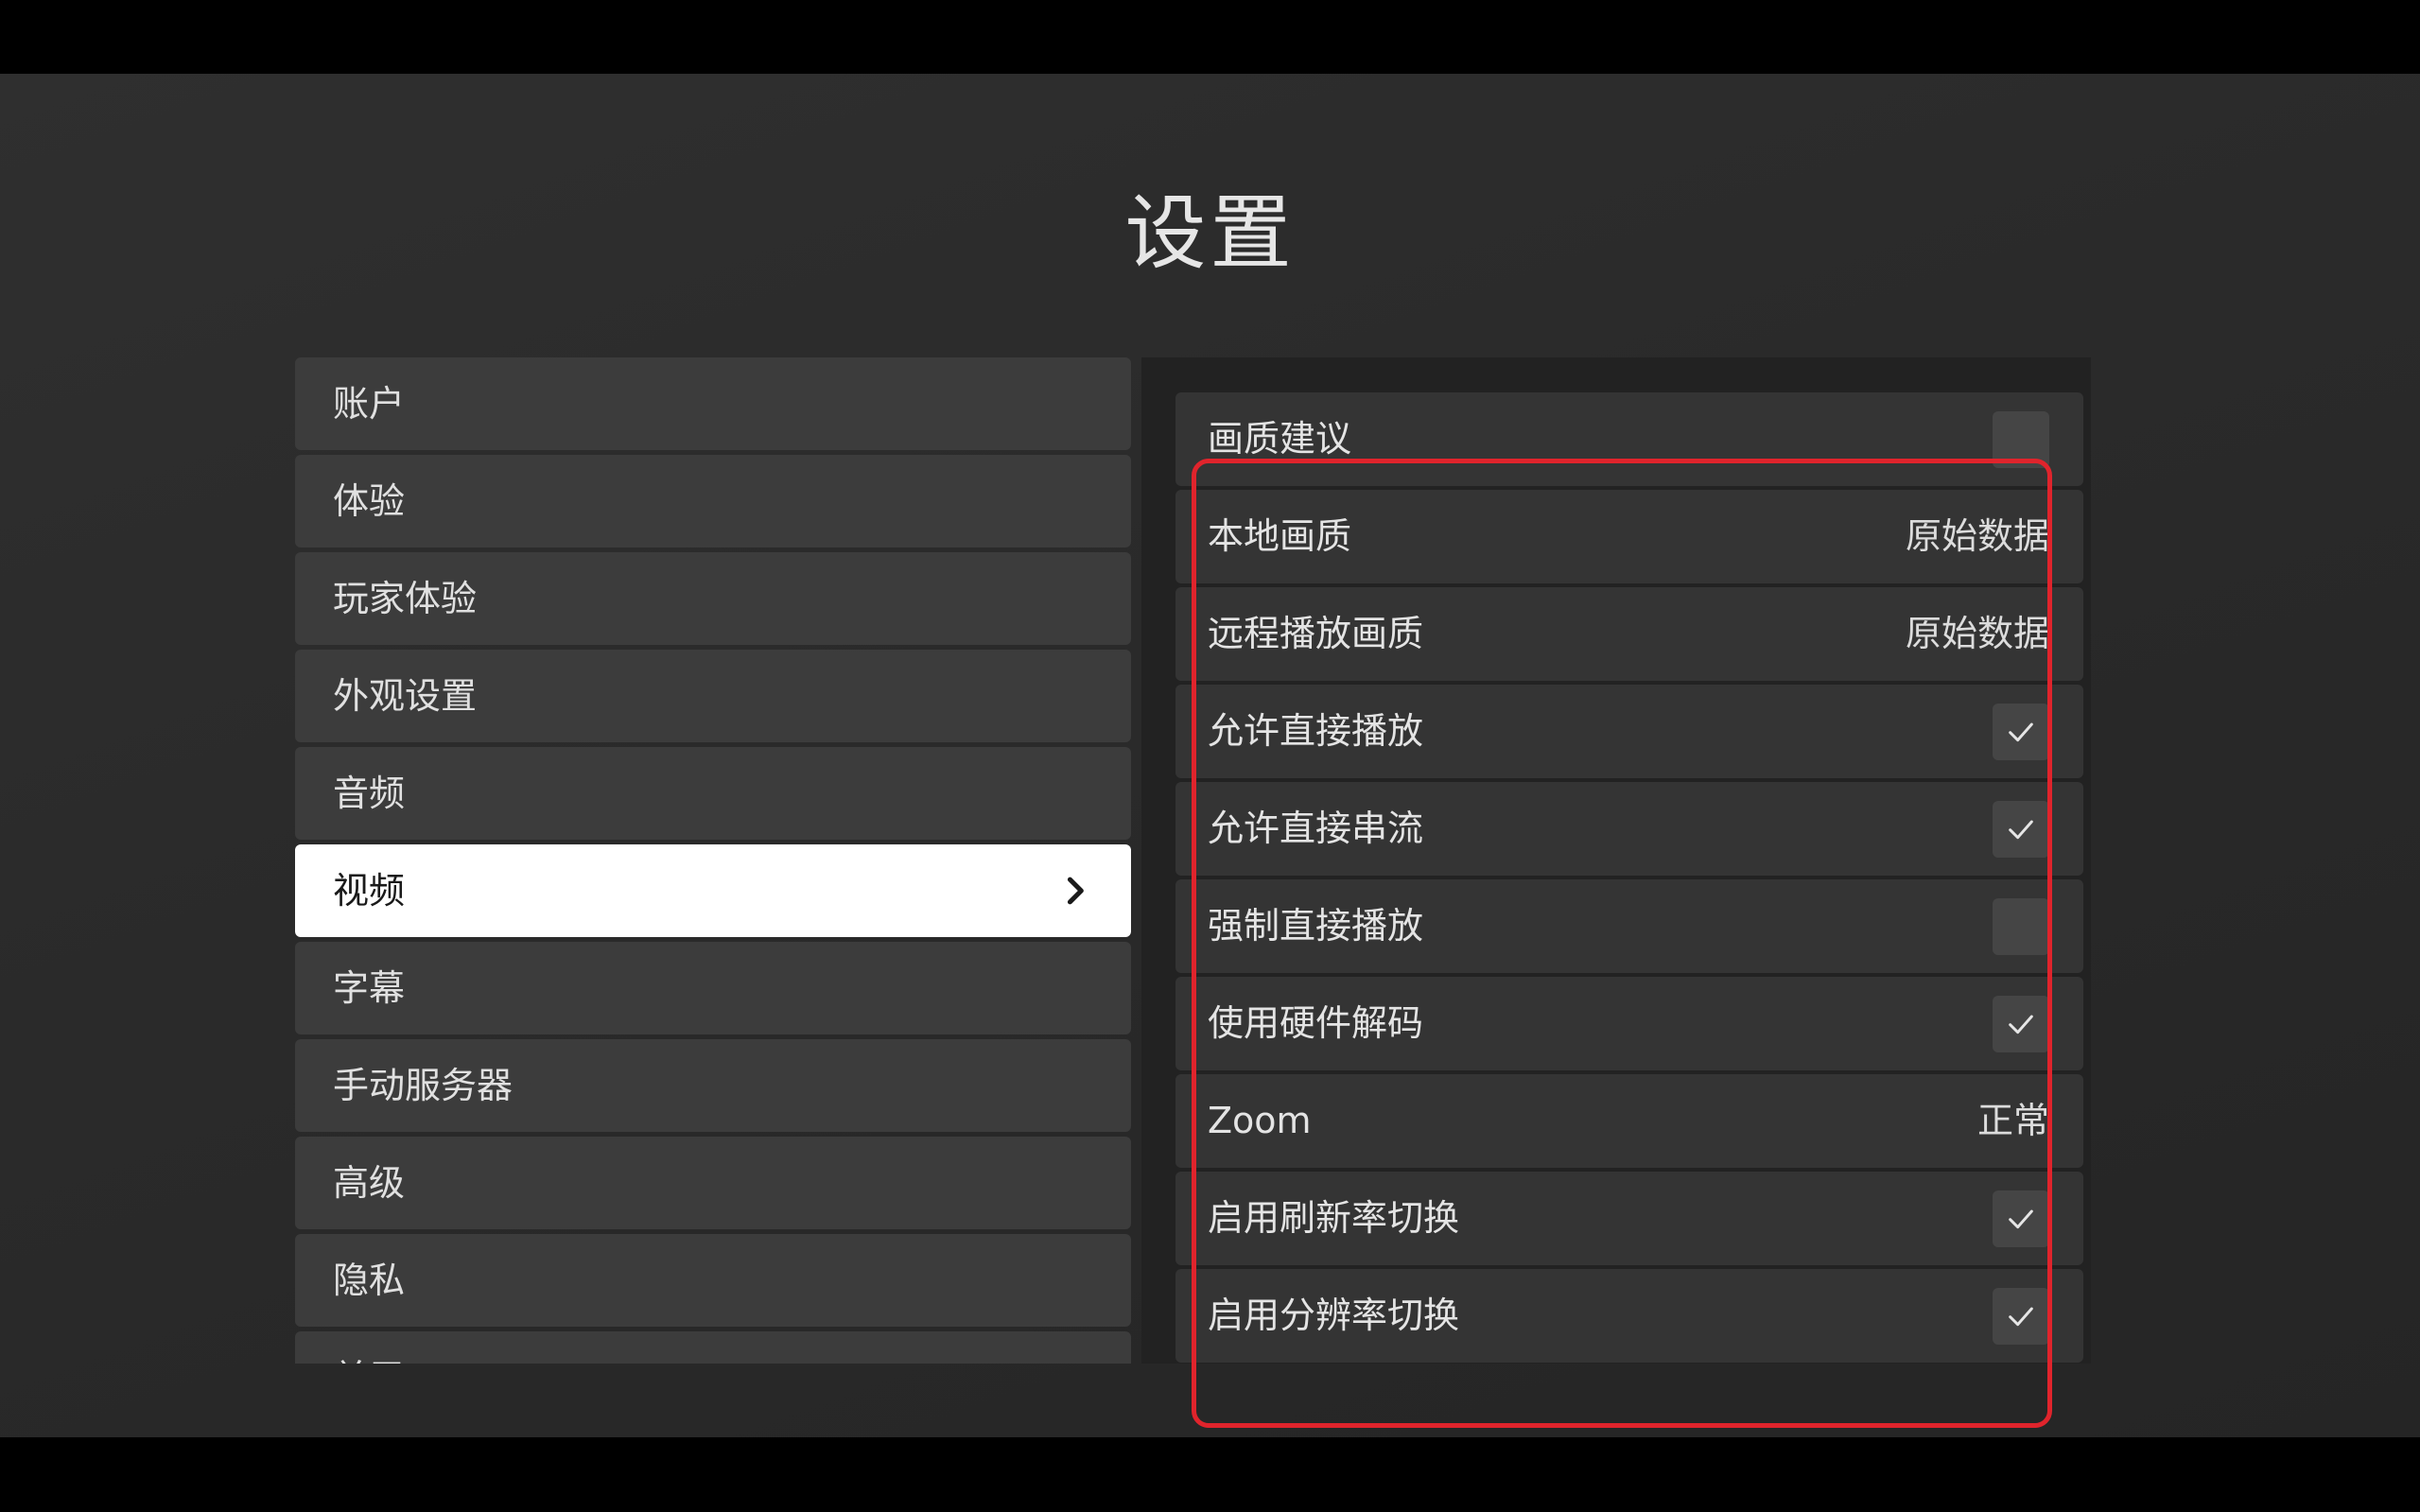 Image resolution: width=2420 pixels, height=1512 pixels. What do you see at coordinates (1280, 439) in the screenshot?
I see `setting-label: 画质建议` at bounding box center [1280, 439].